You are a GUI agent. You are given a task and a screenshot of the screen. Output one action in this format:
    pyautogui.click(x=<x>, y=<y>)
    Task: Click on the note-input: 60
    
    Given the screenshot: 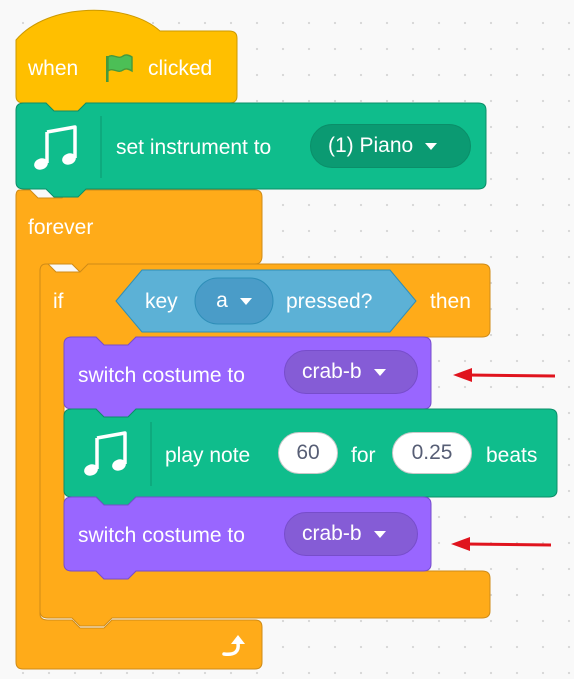 What is the action you would take?
    pyautogui.click(x=308, y=453)
    